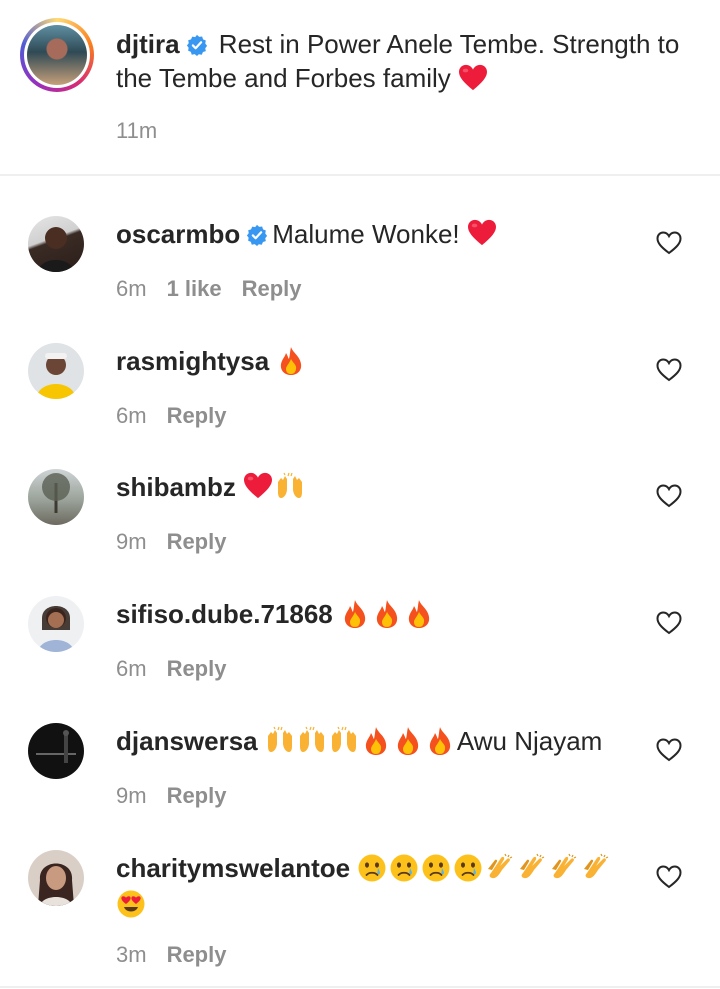 The width and height of the screenshot is (720, 989). I want to click on comment-username: shibambz, so click(176, 487).